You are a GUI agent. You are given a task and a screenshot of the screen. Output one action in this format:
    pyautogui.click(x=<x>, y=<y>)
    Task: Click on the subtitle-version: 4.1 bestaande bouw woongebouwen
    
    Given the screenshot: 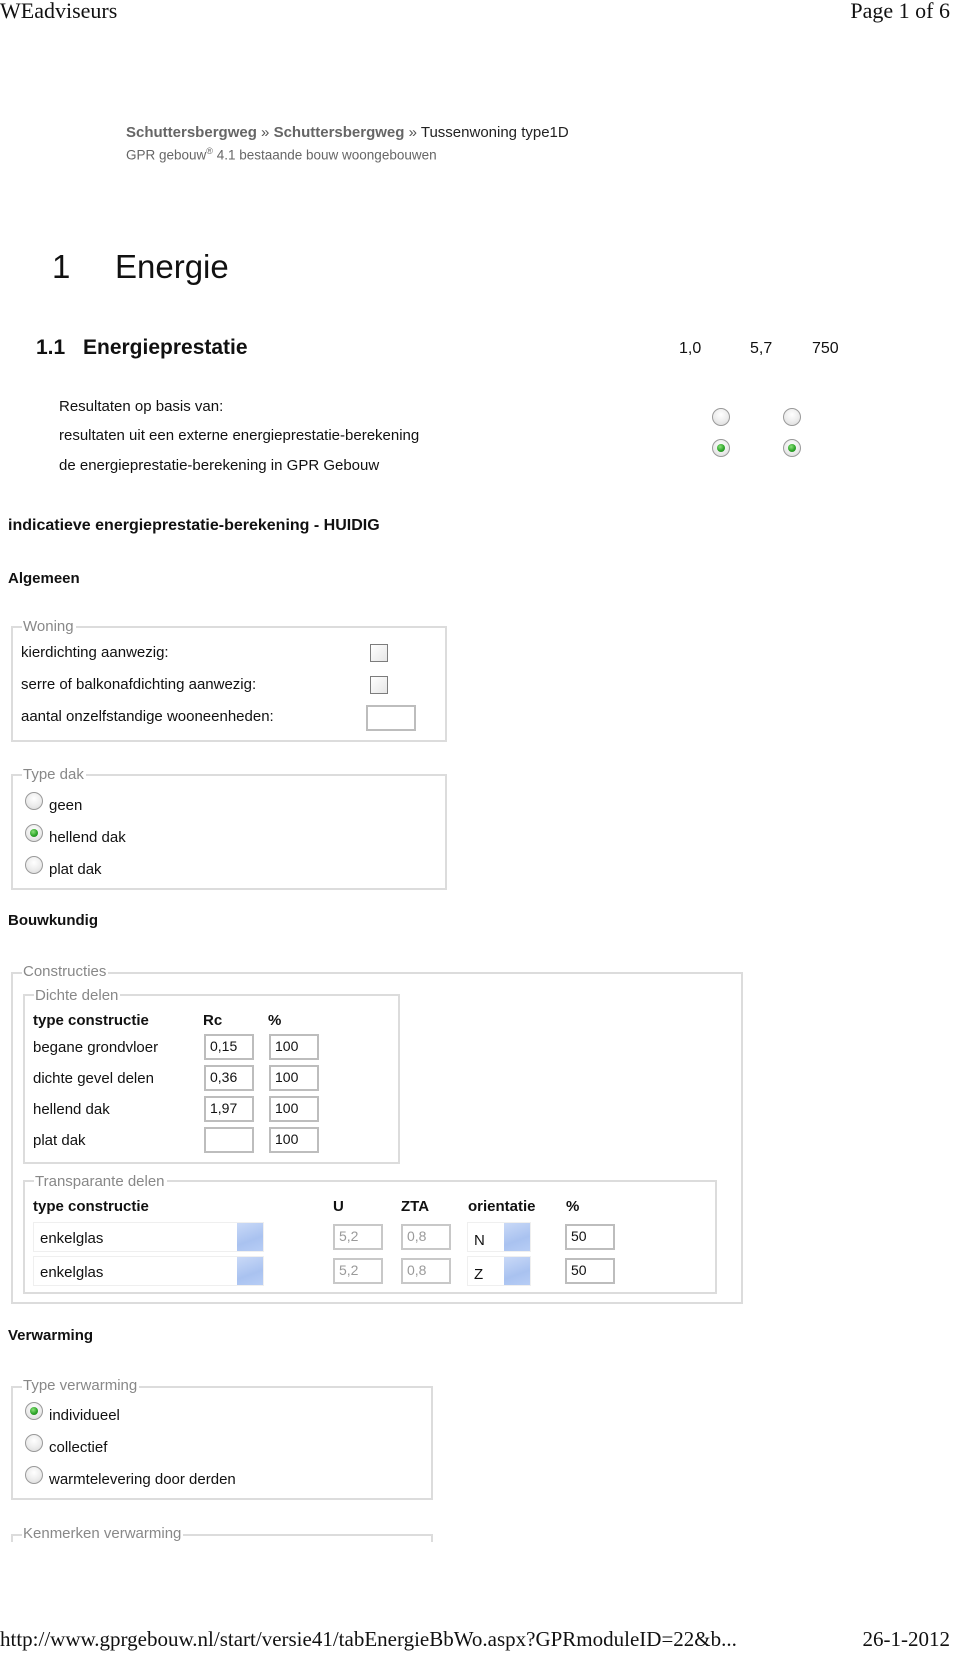 What is the action you would take?
    pyautogui.click(x=324, y=155)
    